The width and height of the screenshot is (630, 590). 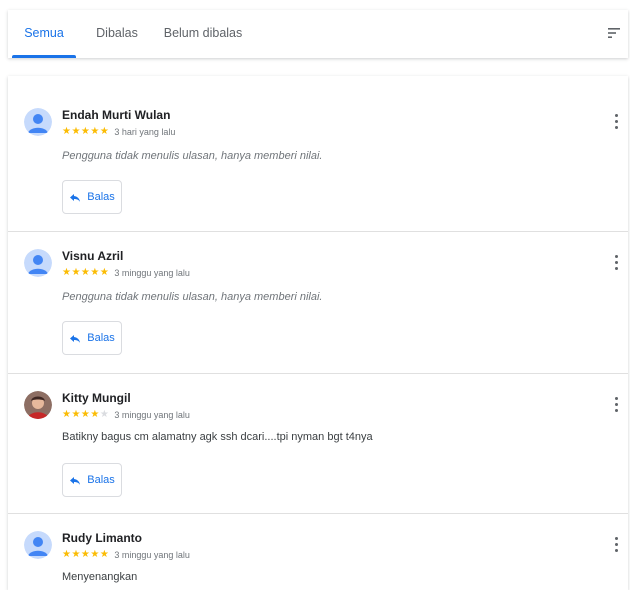 I want to click on tab-label: Belum dibalas, so click(x=203, y=33).